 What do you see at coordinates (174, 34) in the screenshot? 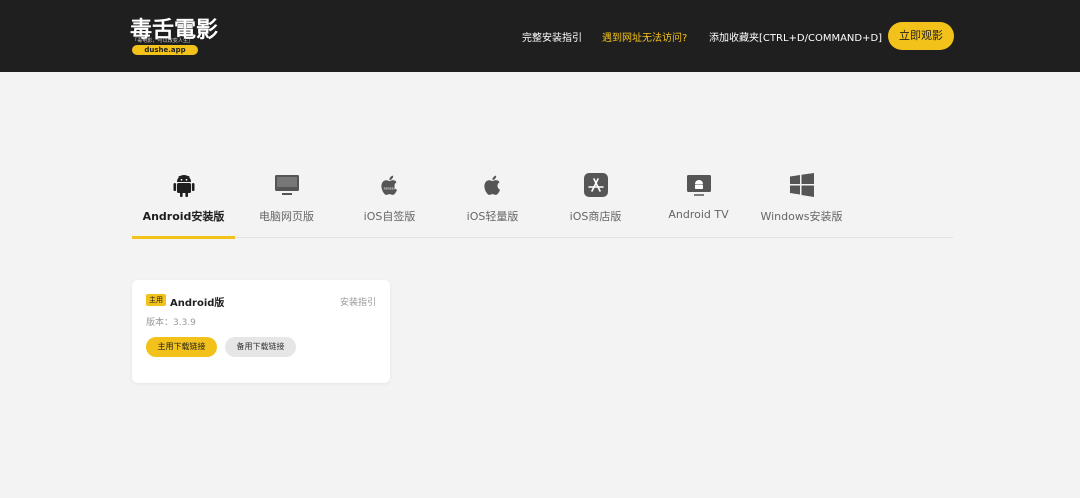
I see `site-logo: 毒舌電影 「毒电影，可以改变人生」 dushe.app` at bounding box center [174, 34].